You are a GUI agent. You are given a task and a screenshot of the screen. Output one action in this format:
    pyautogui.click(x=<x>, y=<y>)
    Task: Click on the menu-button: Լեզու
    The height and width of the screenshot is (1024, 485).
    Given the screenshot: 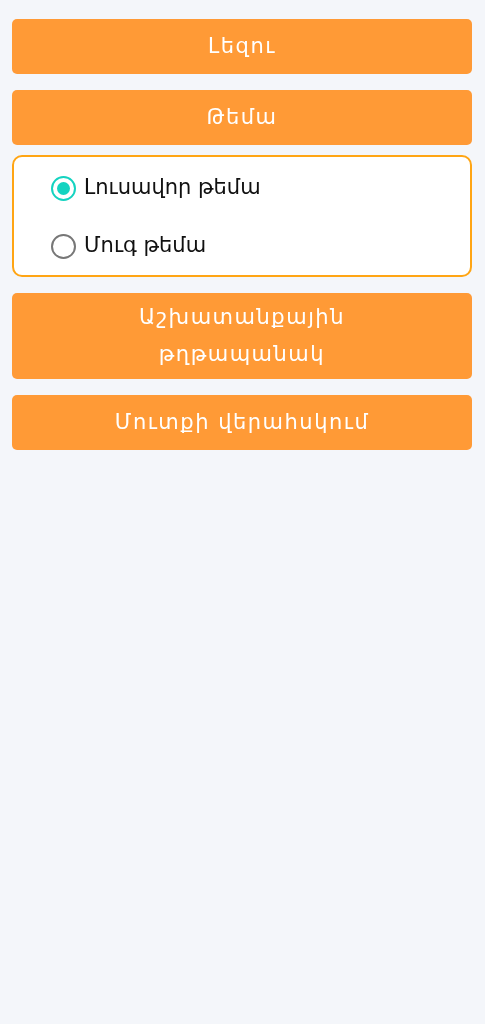 What is the action you would take?
    pyautogui.click(x=242, y=46)
    